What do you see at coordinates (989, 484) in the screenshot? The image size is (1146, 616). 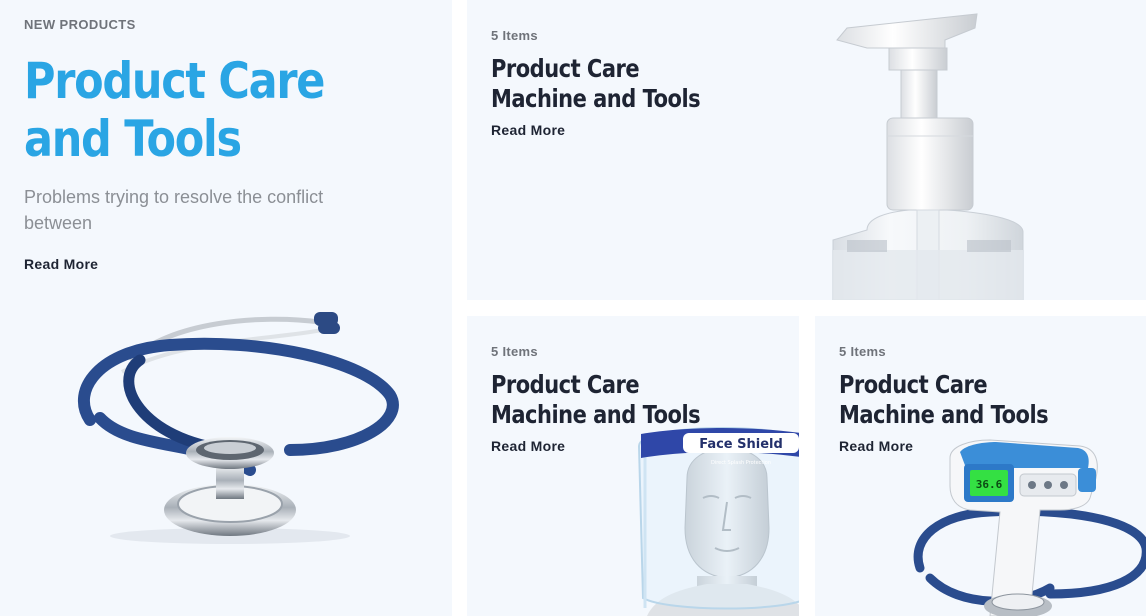 I see `thermometer-display: 36.6` at bounding box center [989, 484].